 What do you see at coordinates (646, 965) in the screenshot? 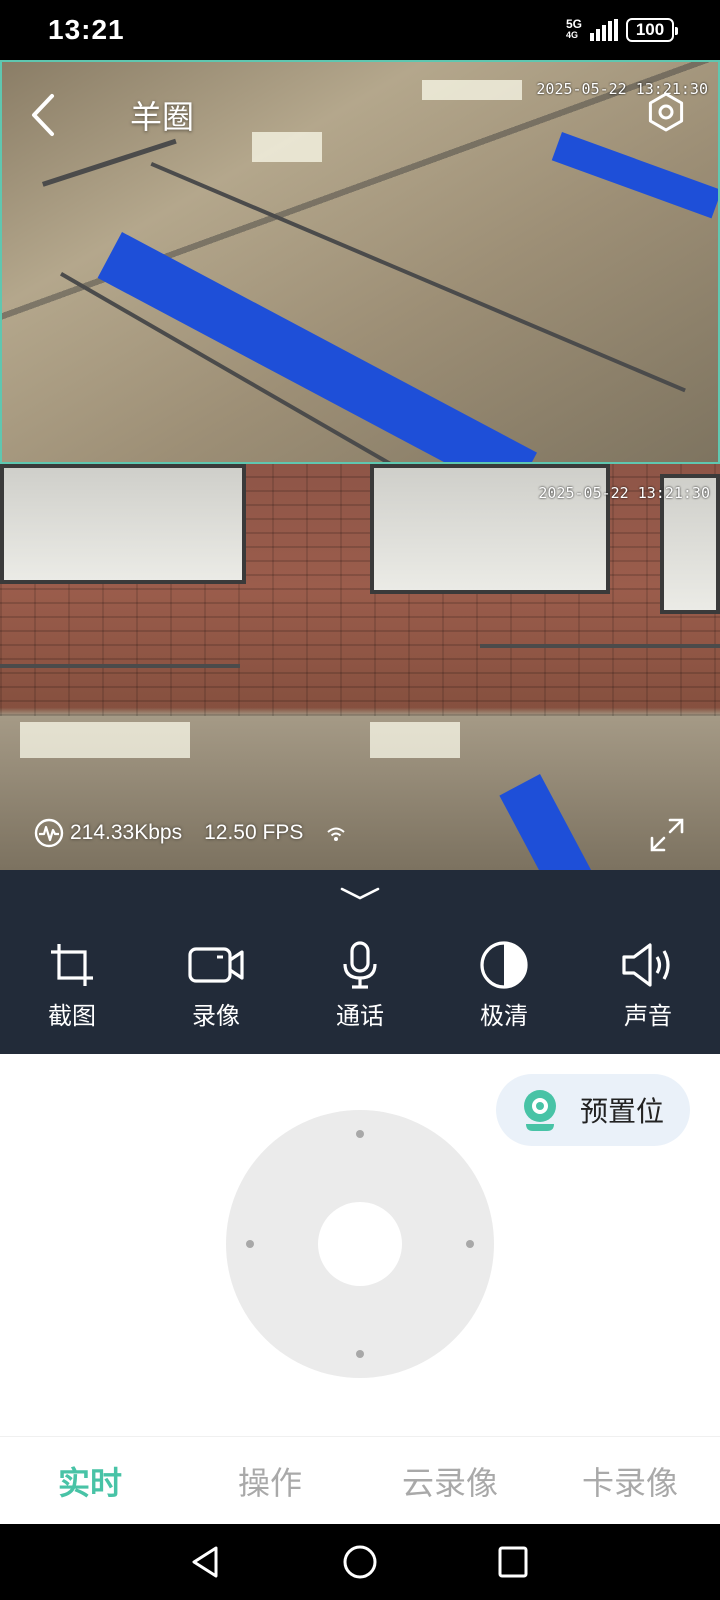
I see `speaker-icon` at bounding box center [646, 965].